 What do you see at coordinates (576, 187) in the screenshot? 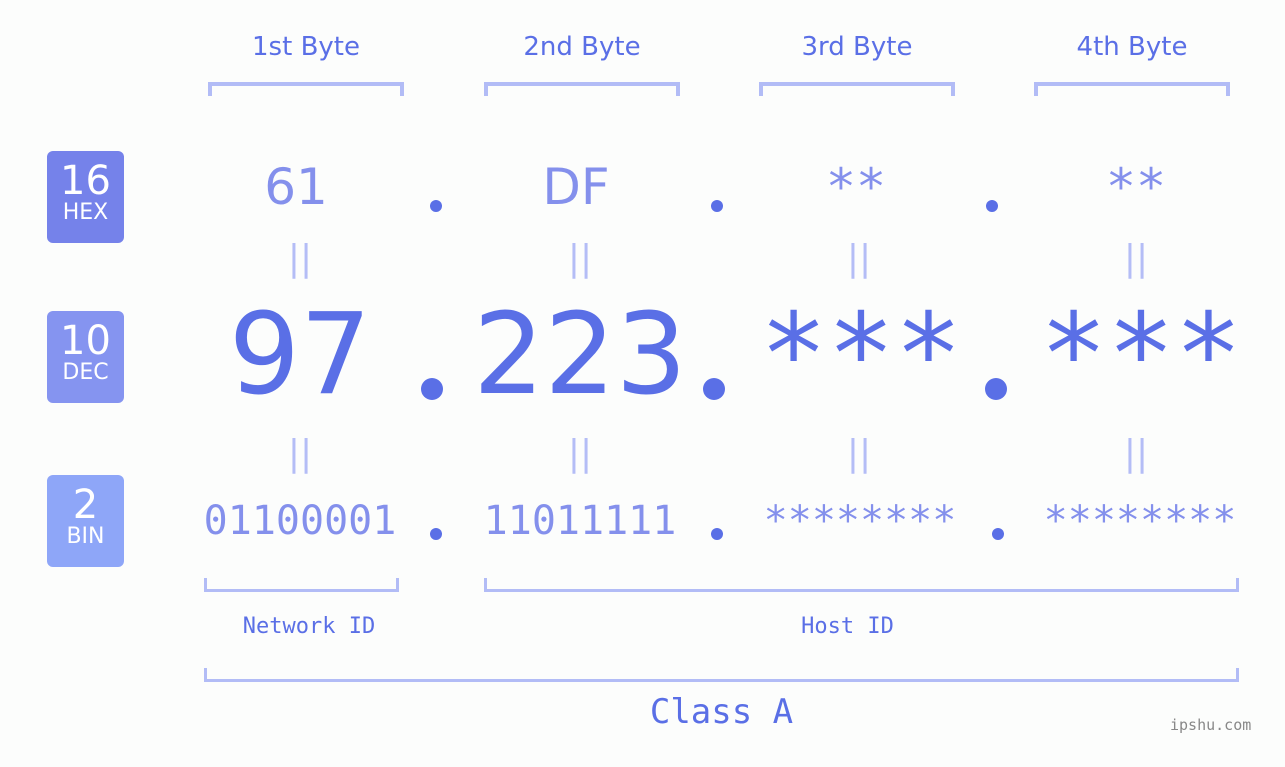
I see `hex-byte-2: DF` at bounding box center [576, 187].